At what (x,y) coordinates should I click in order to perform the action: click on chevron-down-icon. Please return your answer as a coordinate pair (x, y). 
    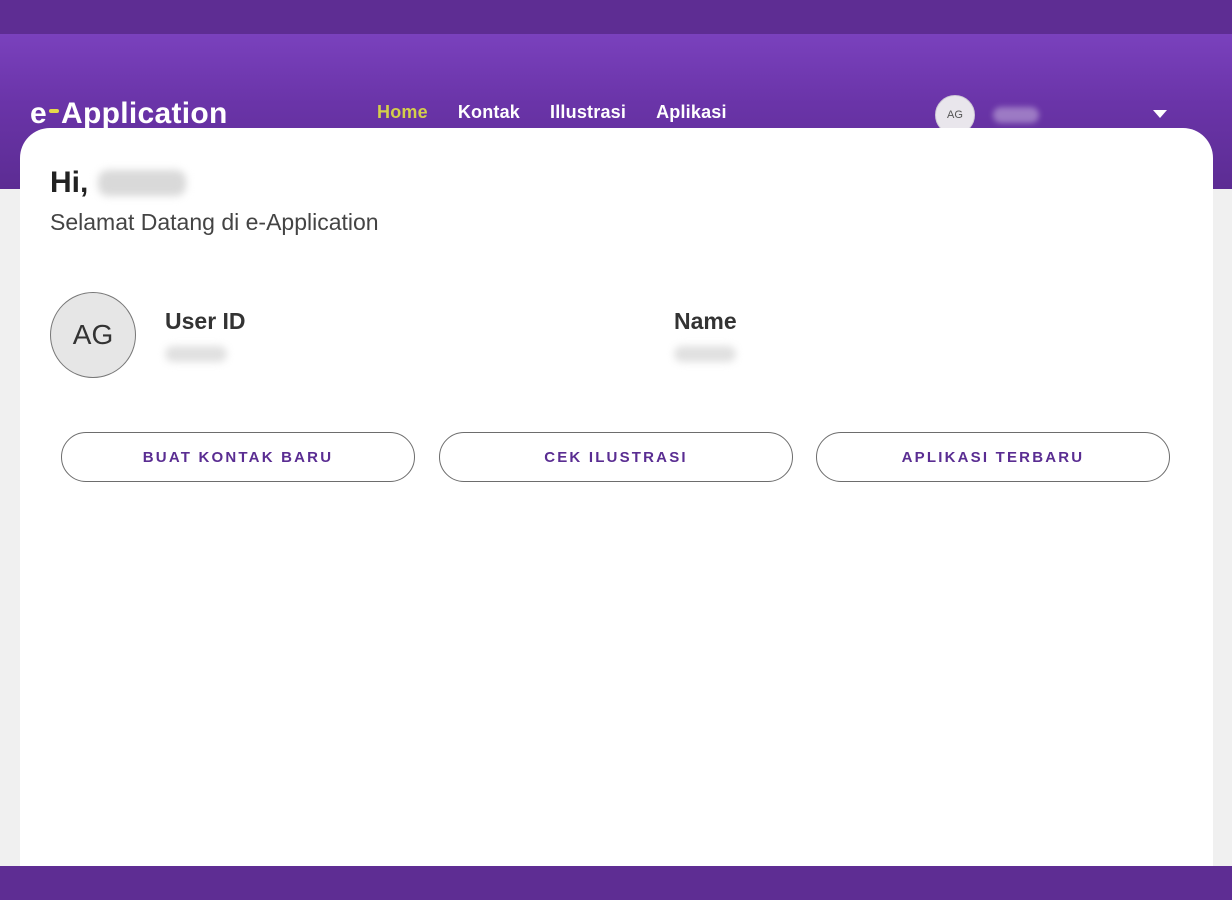
    Looking at the image, I should click on (1160, 114).